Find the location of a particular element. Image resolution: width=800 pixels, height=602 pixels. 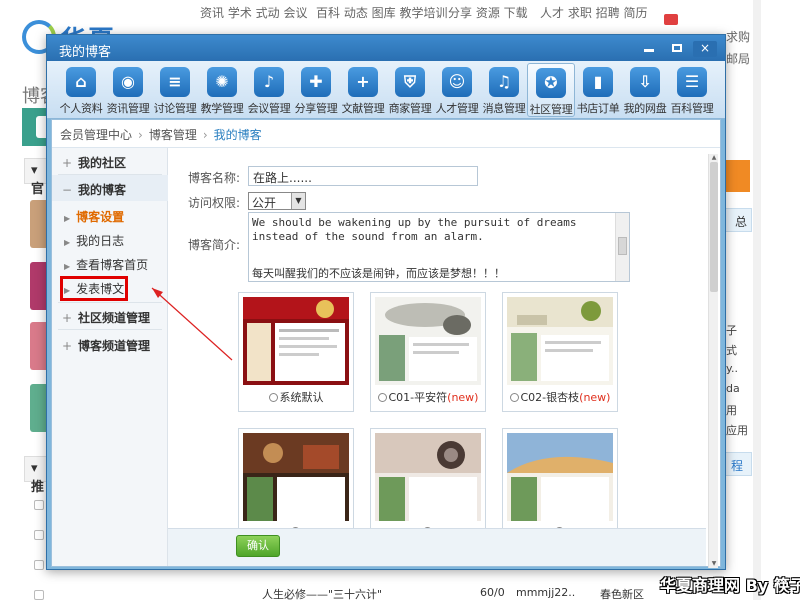

template-card-default: 系统默认 is located at coordinates (296, 352).